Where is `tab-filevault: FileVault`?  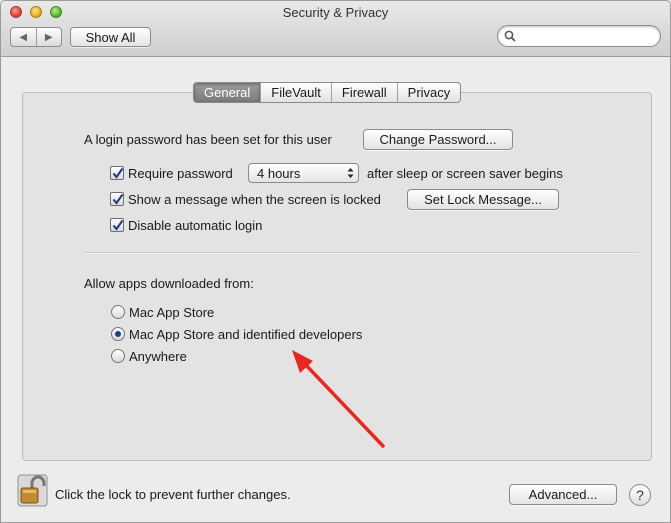 tab-filevault: FileVault is located at coordinates (295, 92).